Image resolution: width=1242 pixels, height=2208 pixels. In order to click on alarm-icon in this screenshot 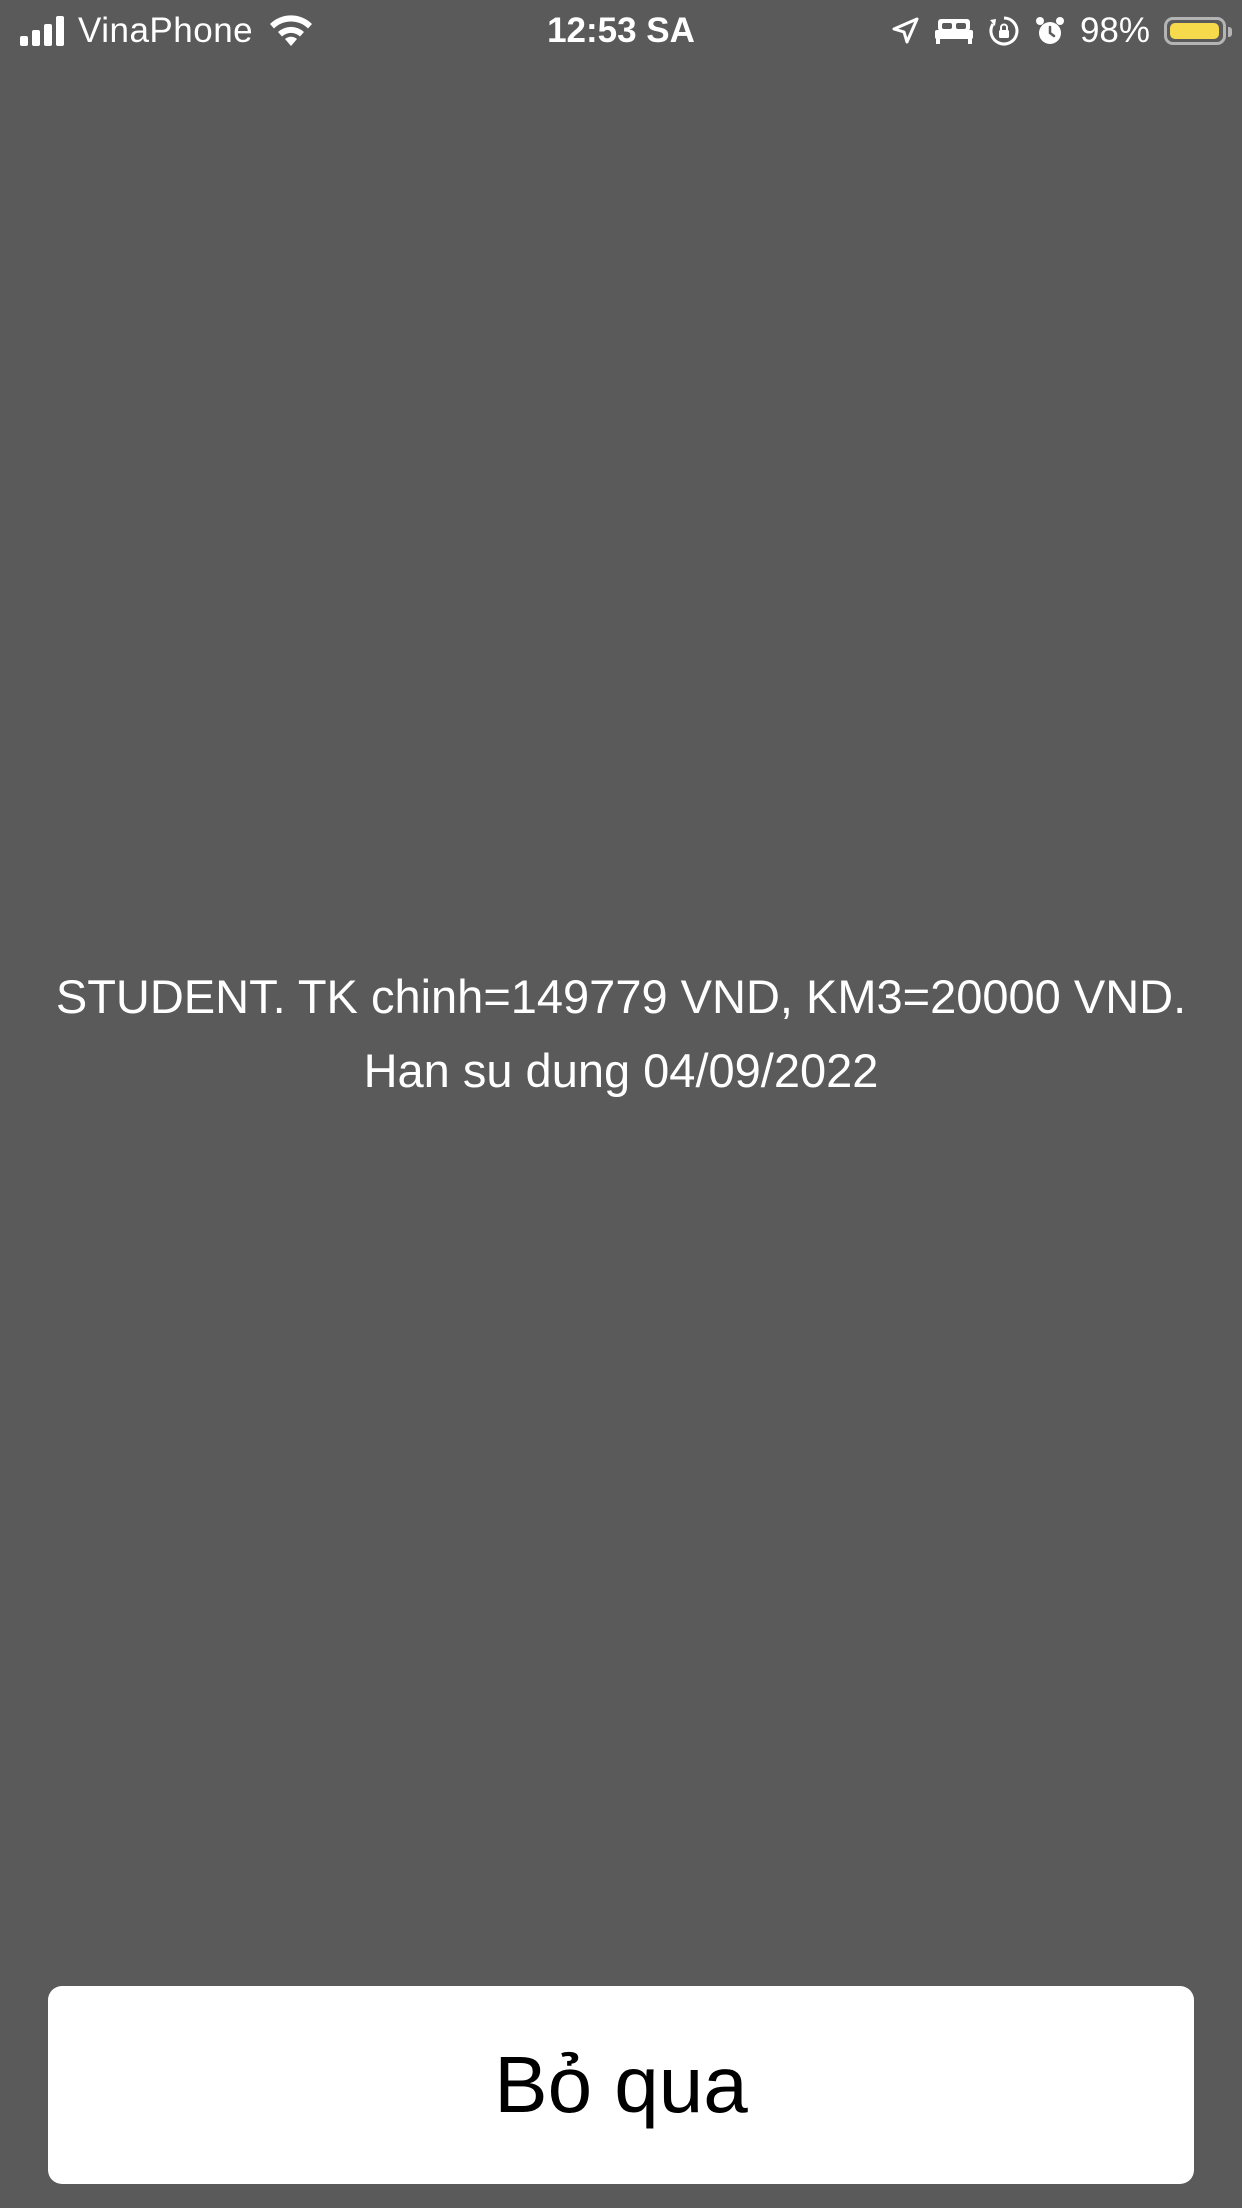, I will do `click(1049, 30)`.